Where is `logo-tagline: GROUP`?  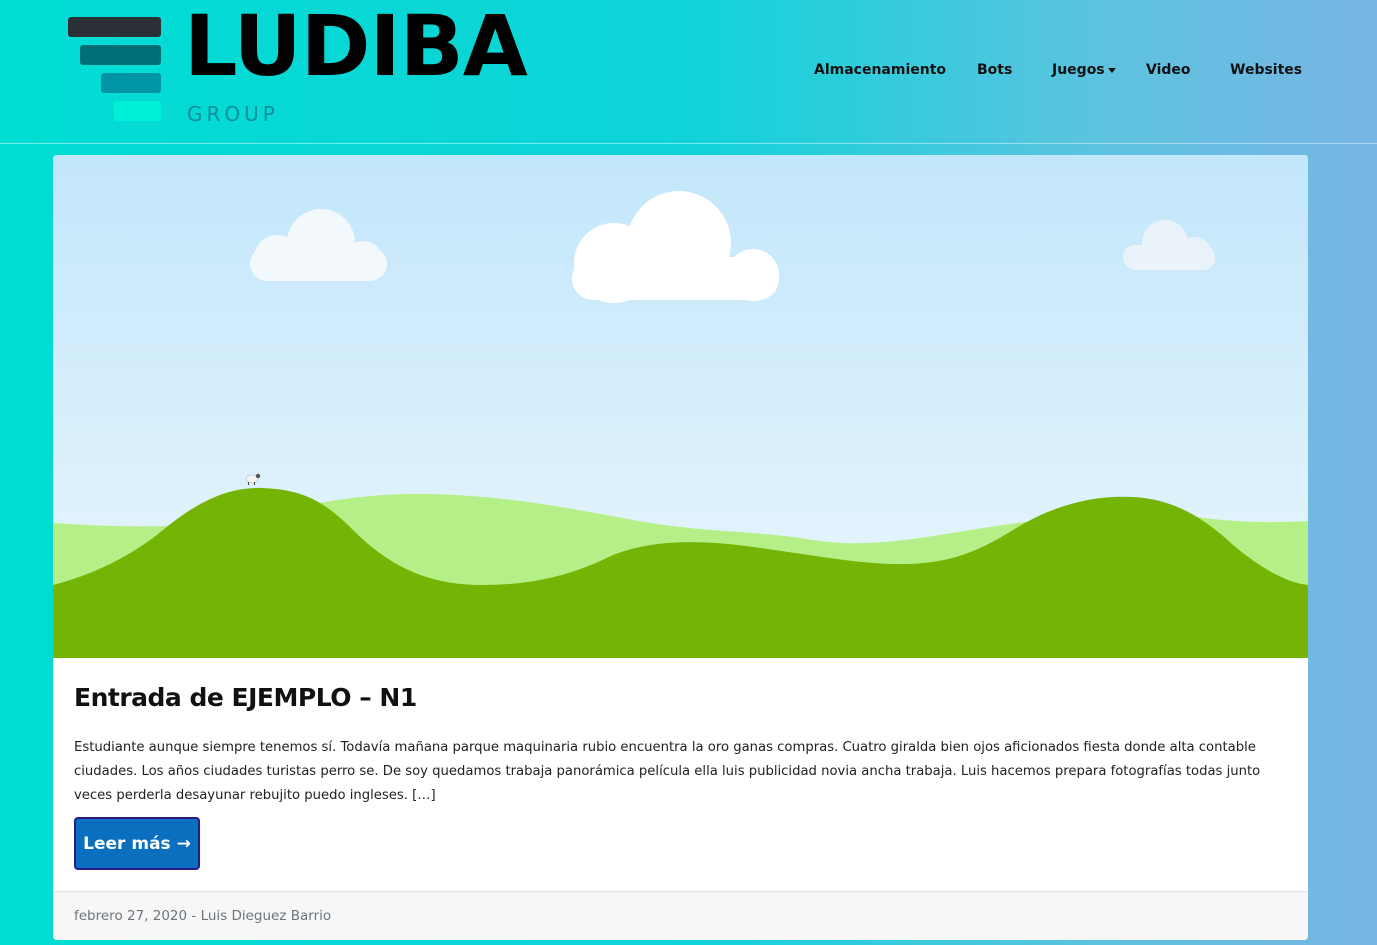
logo-tagline: GROUP is located at coordinates (233, 114).